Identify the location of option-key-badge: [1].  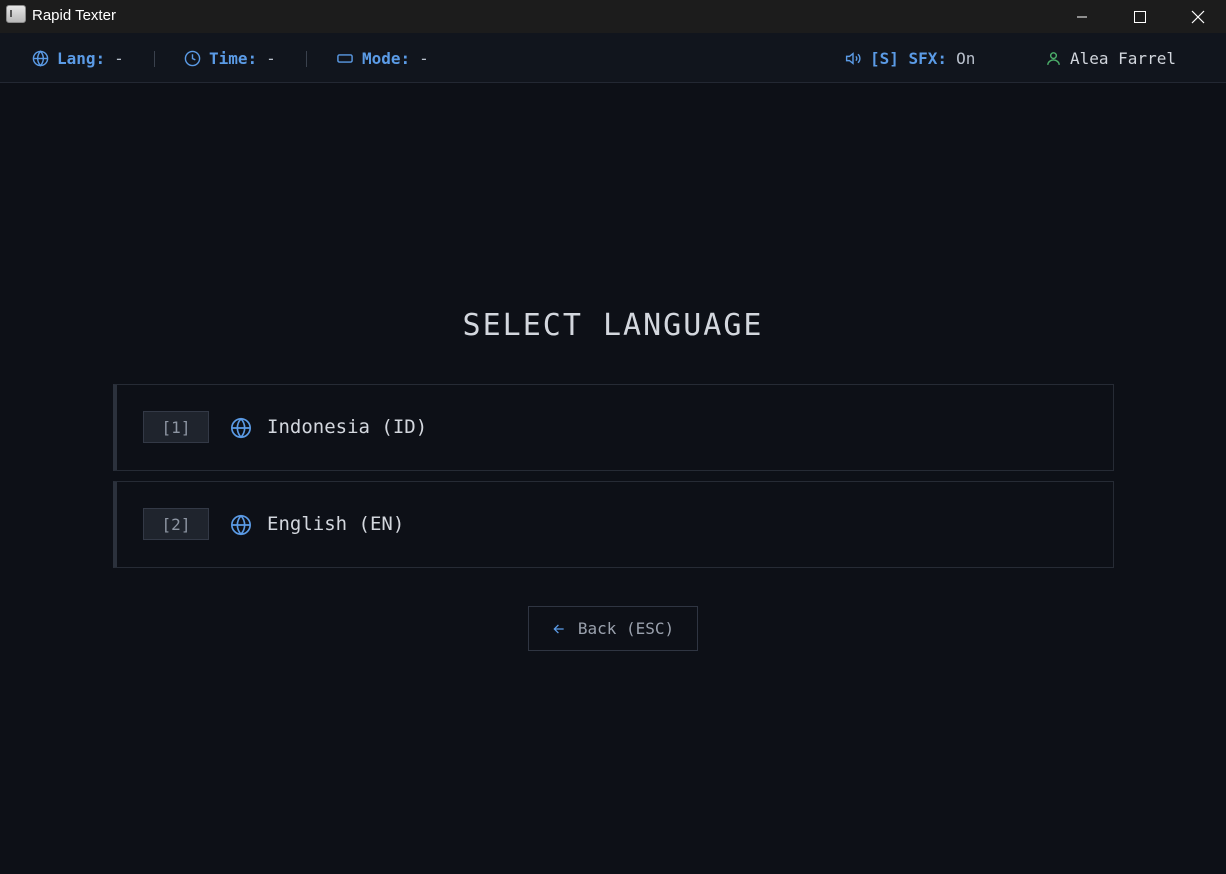
(176, 427).